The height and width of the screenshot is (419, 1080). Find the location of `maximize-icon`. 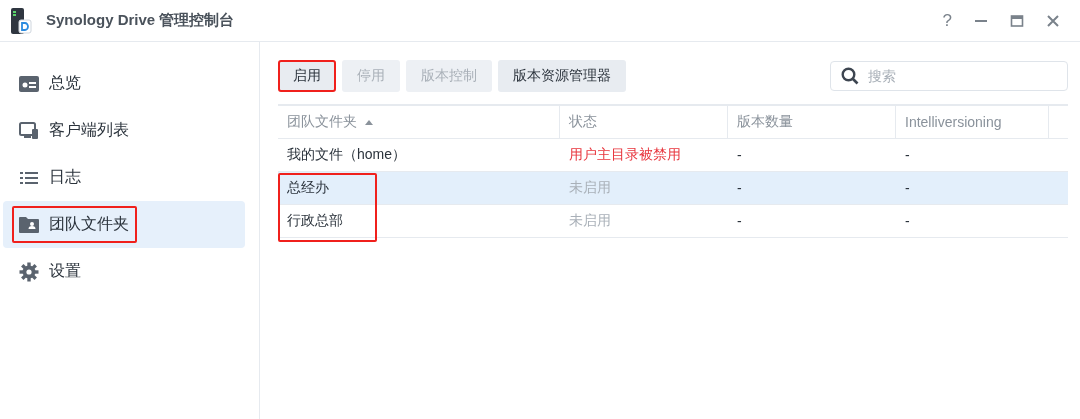

maximize-icon is located at coordinates (1017, 20).